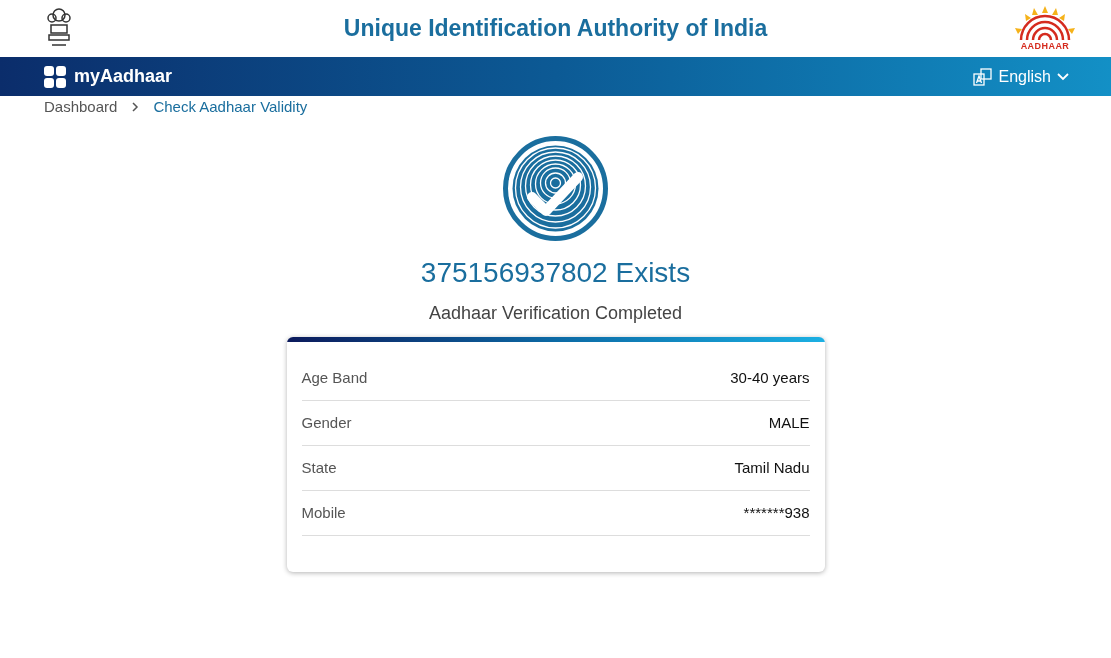 This screenshot has width=1111, height=658. I want to click on fingerprint-check-icon, so click(555, 188).